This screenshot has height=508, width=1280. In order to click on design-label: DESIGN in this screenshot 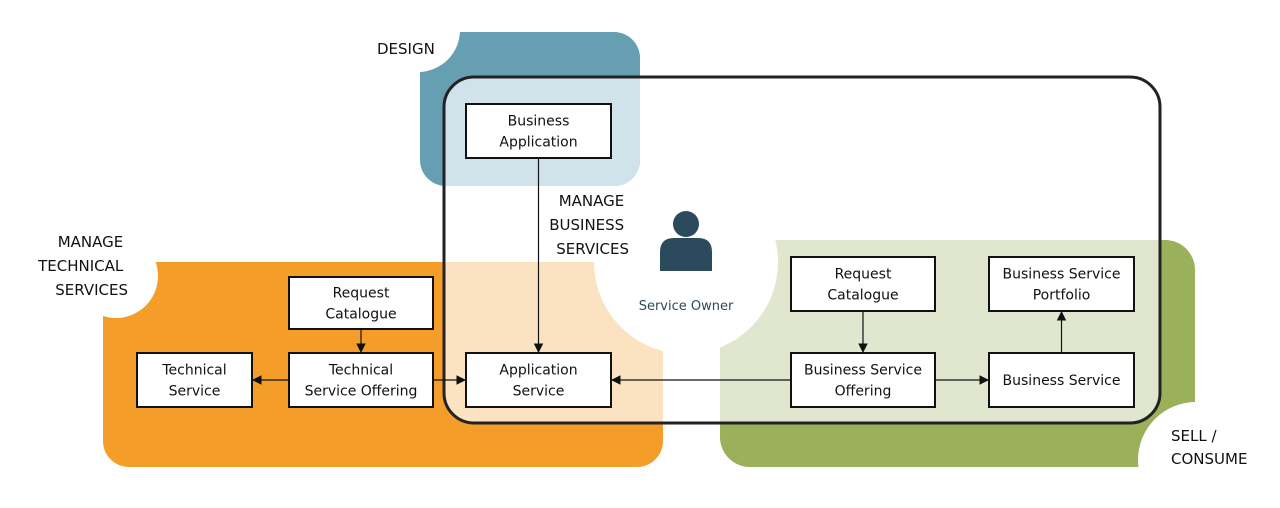, I will do `click(406, 49)`.